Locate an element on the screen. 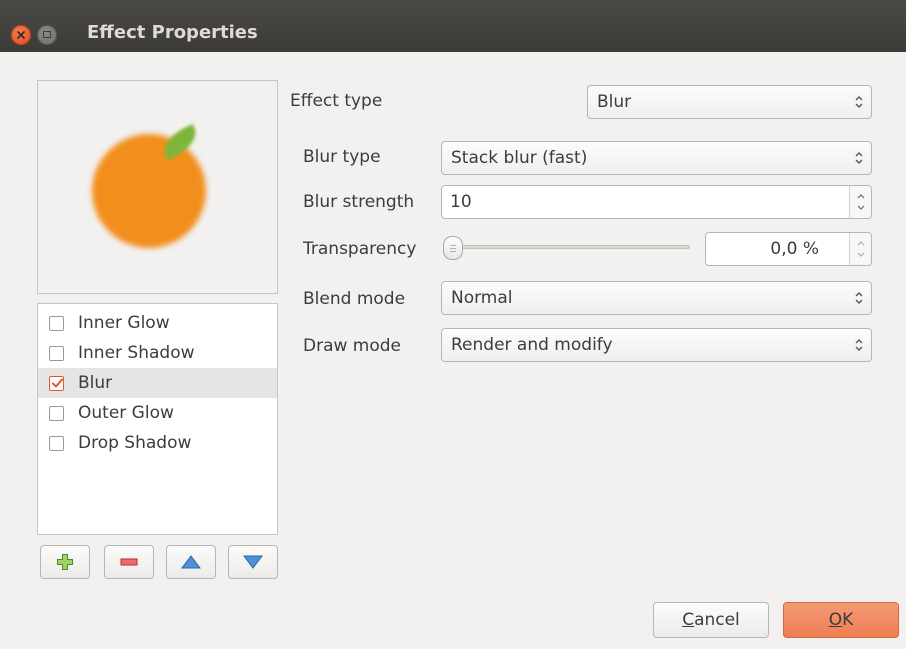  draw-mode-label: Draw mode is located at coordinates (352, 346).